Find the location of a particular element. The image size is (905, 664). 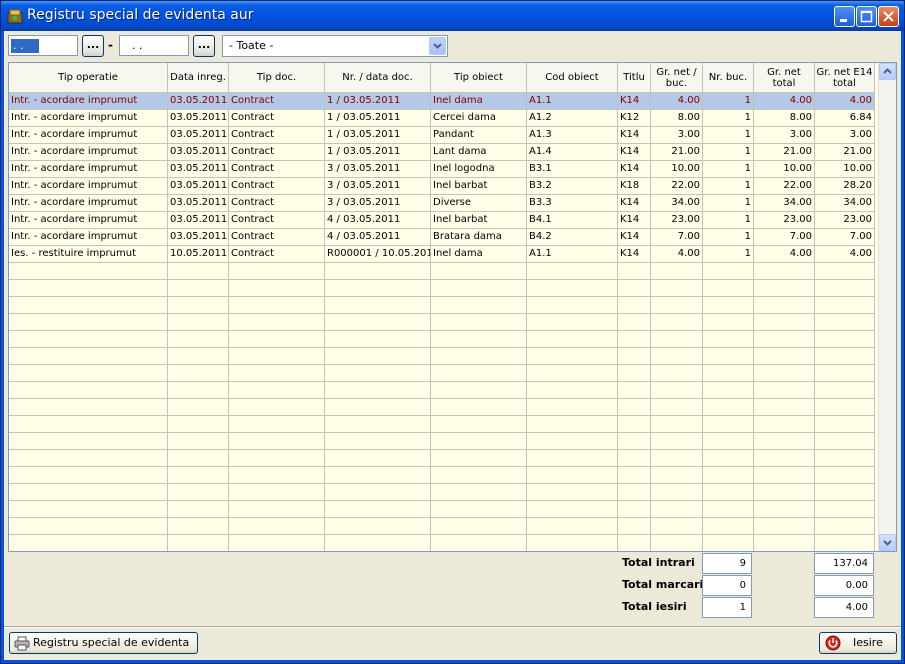

scroll-down-button is located at coordinates (887, 542).